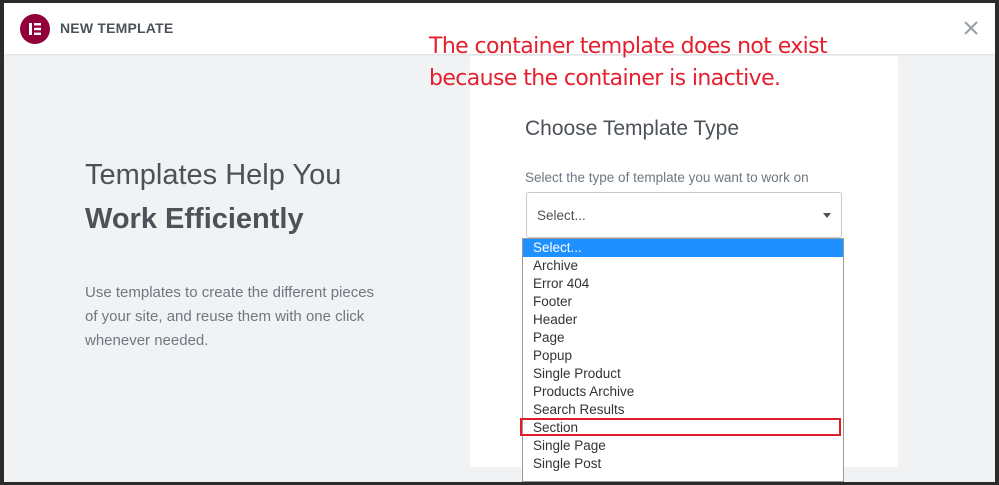 This screenshot has width=999, height=485. What do you see at coordinates (971, 28) in the screenshot?
I see `close-icon` at bounding box center [971, 28].